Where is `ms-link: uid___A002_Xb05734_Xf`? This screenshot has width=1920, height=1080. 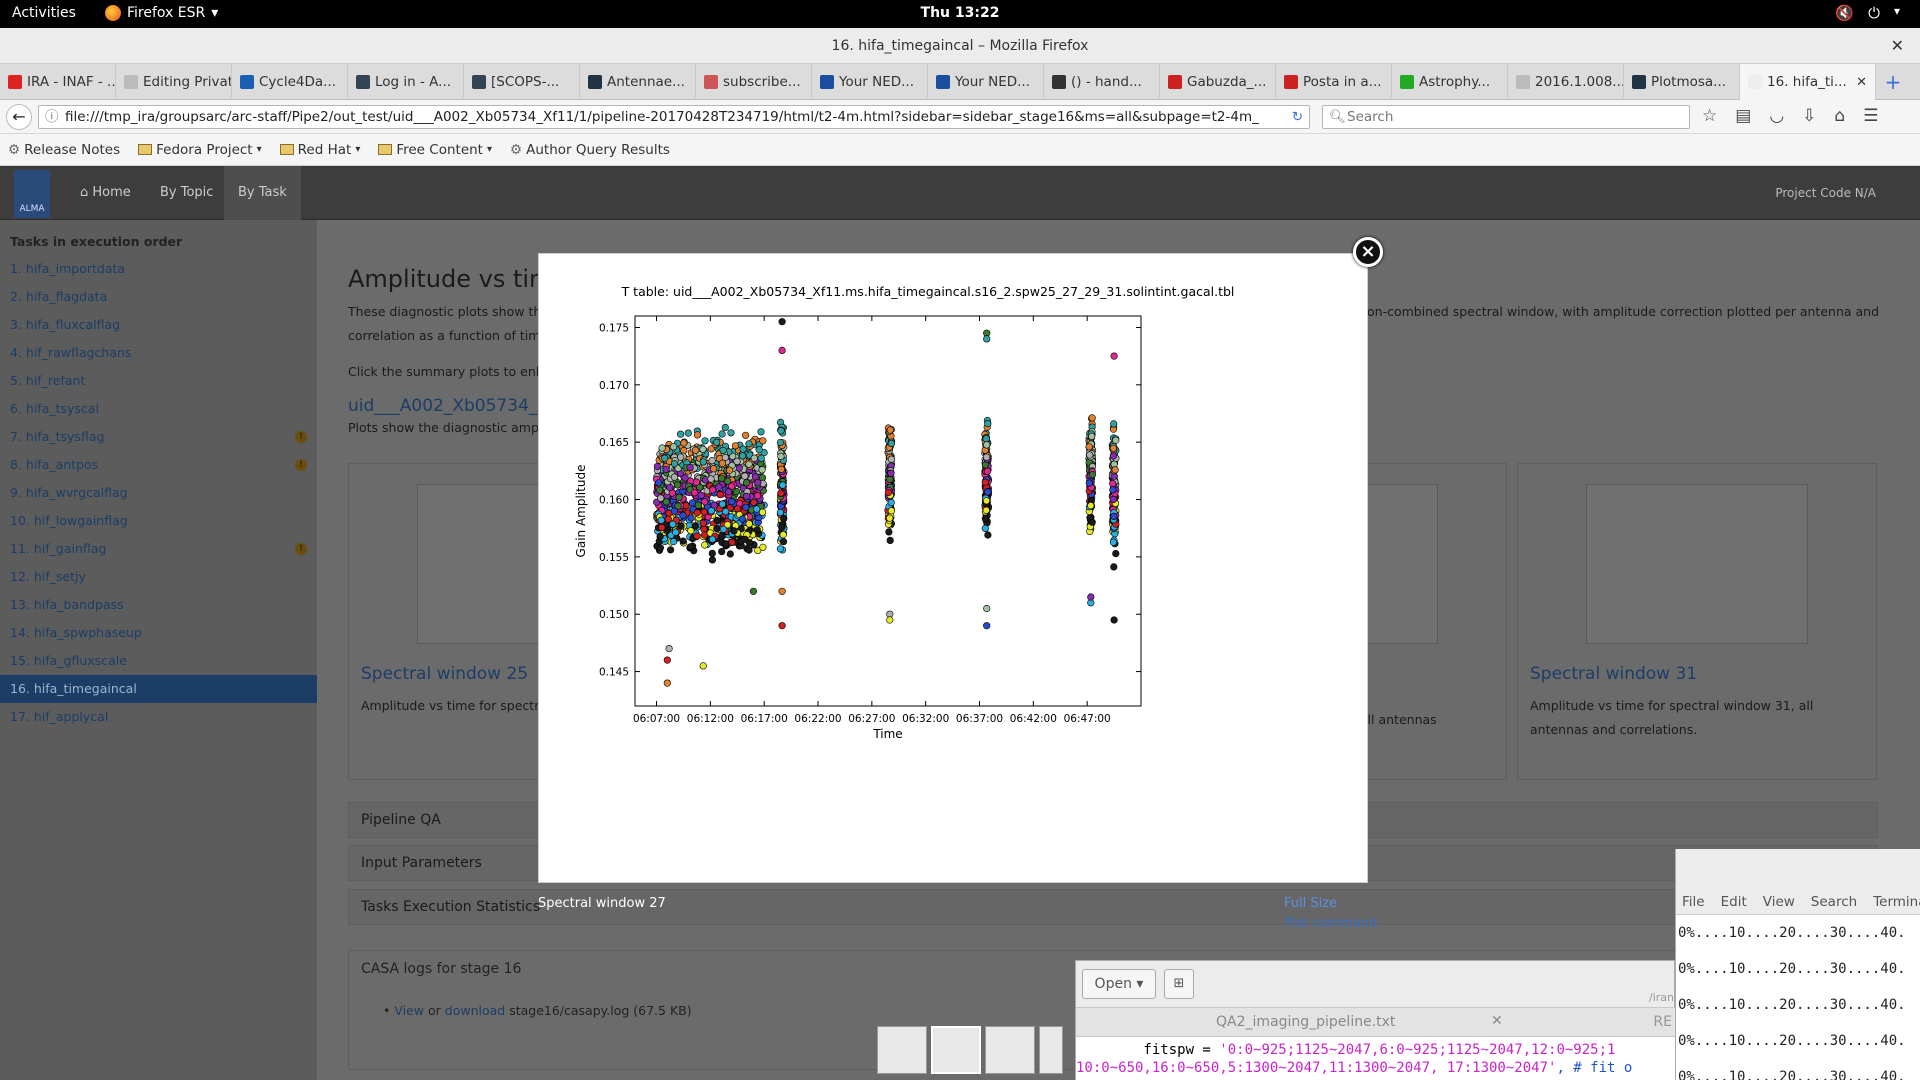
ms-link: uid___A002_Xb05734_Xf is located at coordinates (451, 406).